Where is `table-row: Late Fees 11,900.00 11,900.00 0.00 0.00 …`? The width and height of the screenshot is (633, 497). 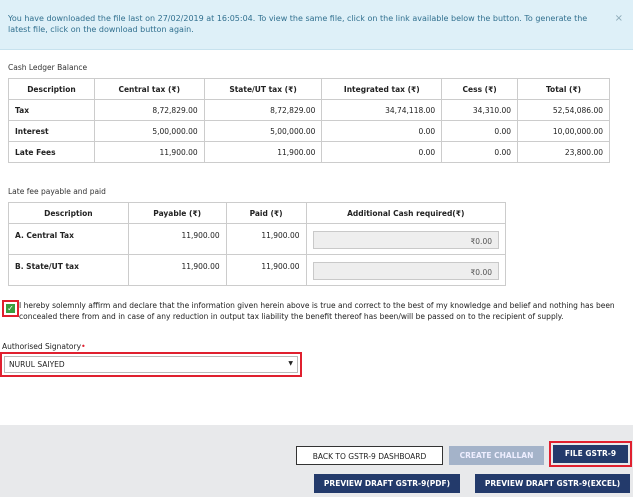 table-row: Late Fees 11,900.00 11,900.00 0.00 0.00 … is located at coordinates (309, 152).